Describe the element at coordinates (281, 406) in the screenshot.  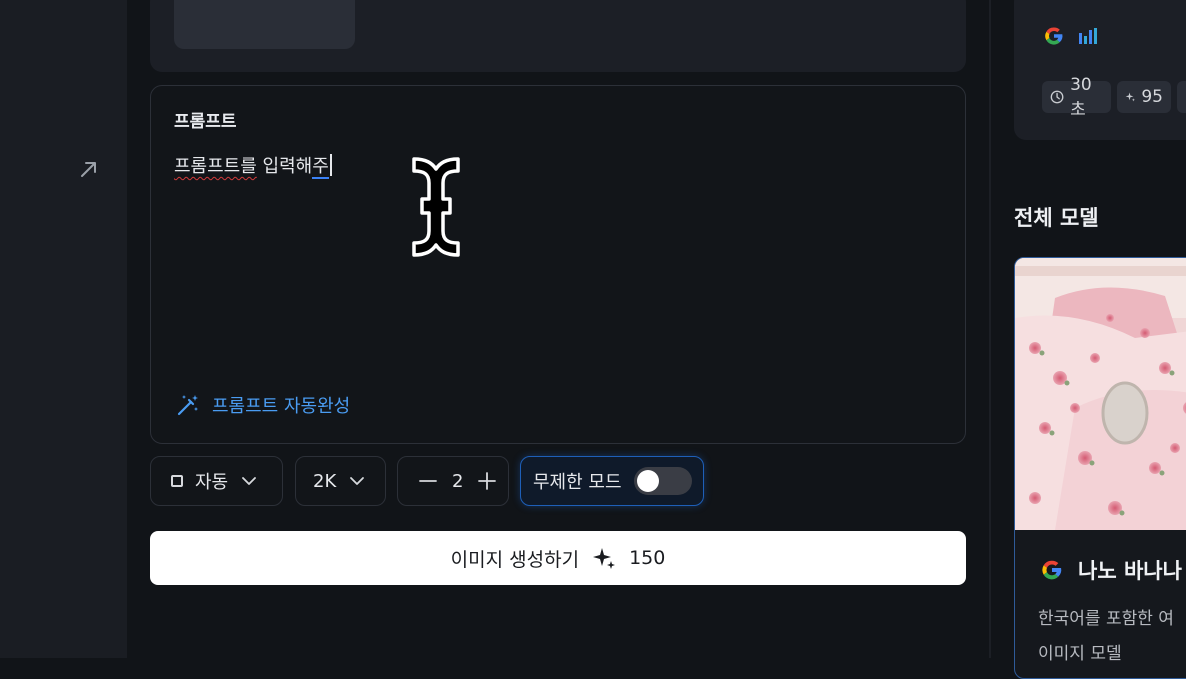
I see `autocomplete-label: 프롬프트 자동완성` at that location.